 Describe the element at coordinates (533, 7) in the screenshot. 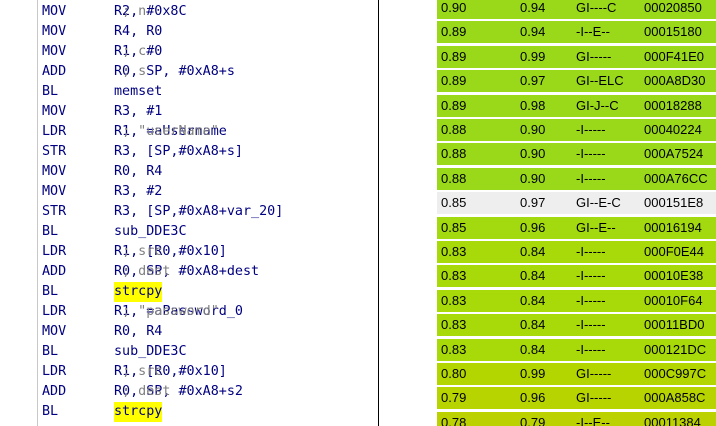

I see `result-confidence: 0.94` at that location.